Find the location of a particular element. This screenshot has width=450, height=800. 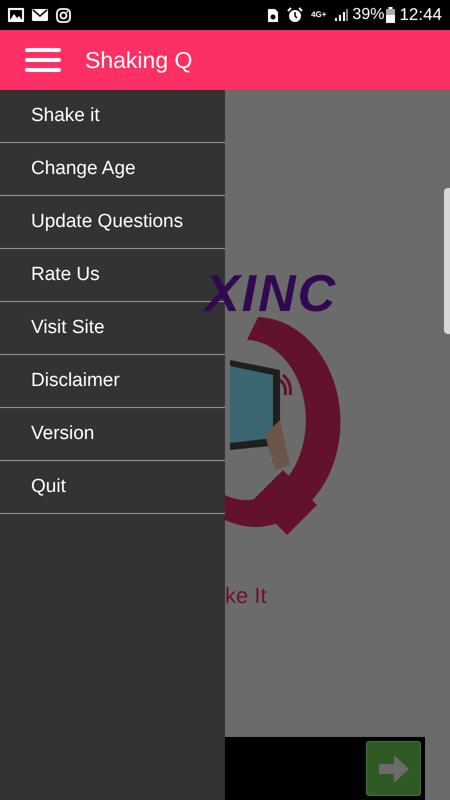

menu-item: Disclaimer is located at coordinates (112, 381).